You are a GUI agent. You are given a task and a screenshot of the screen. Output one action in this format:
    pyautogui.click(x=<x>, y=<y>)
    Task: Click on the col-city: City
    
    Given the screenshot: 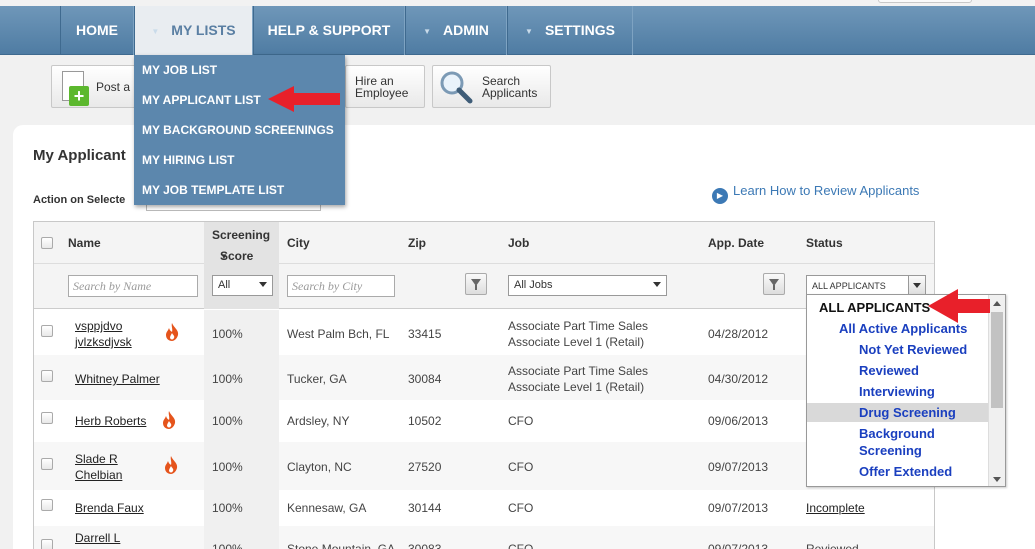 What is the action you would take?
    pyautogui.click(x=298, y=243)
    